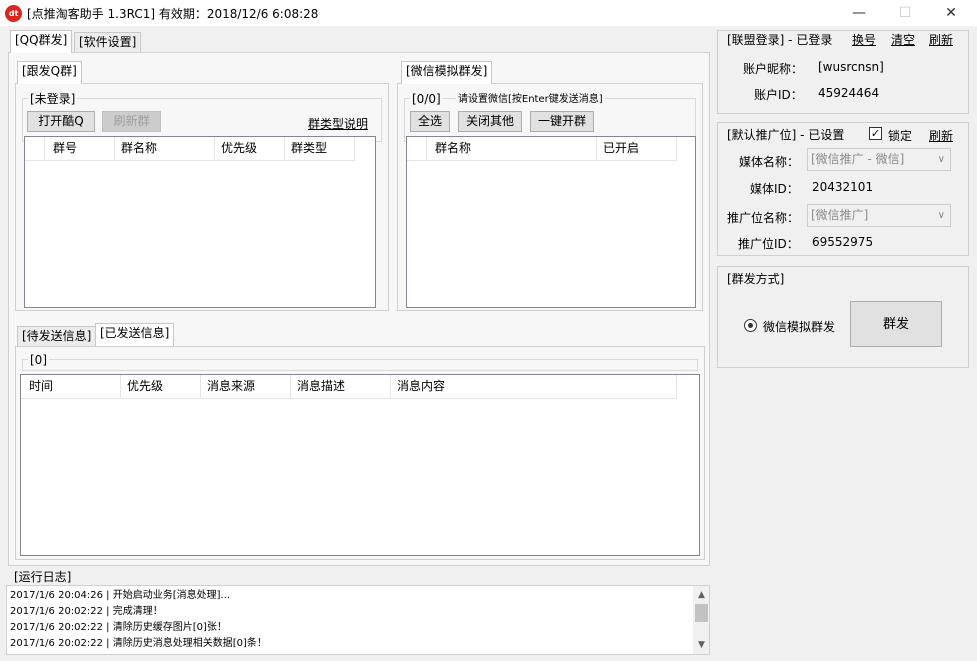 This screenshot has height=661, width=977. Describe the element at coordinates (534, 387) in the screenshot. I see `column-message-content: 消息内容` at that location.